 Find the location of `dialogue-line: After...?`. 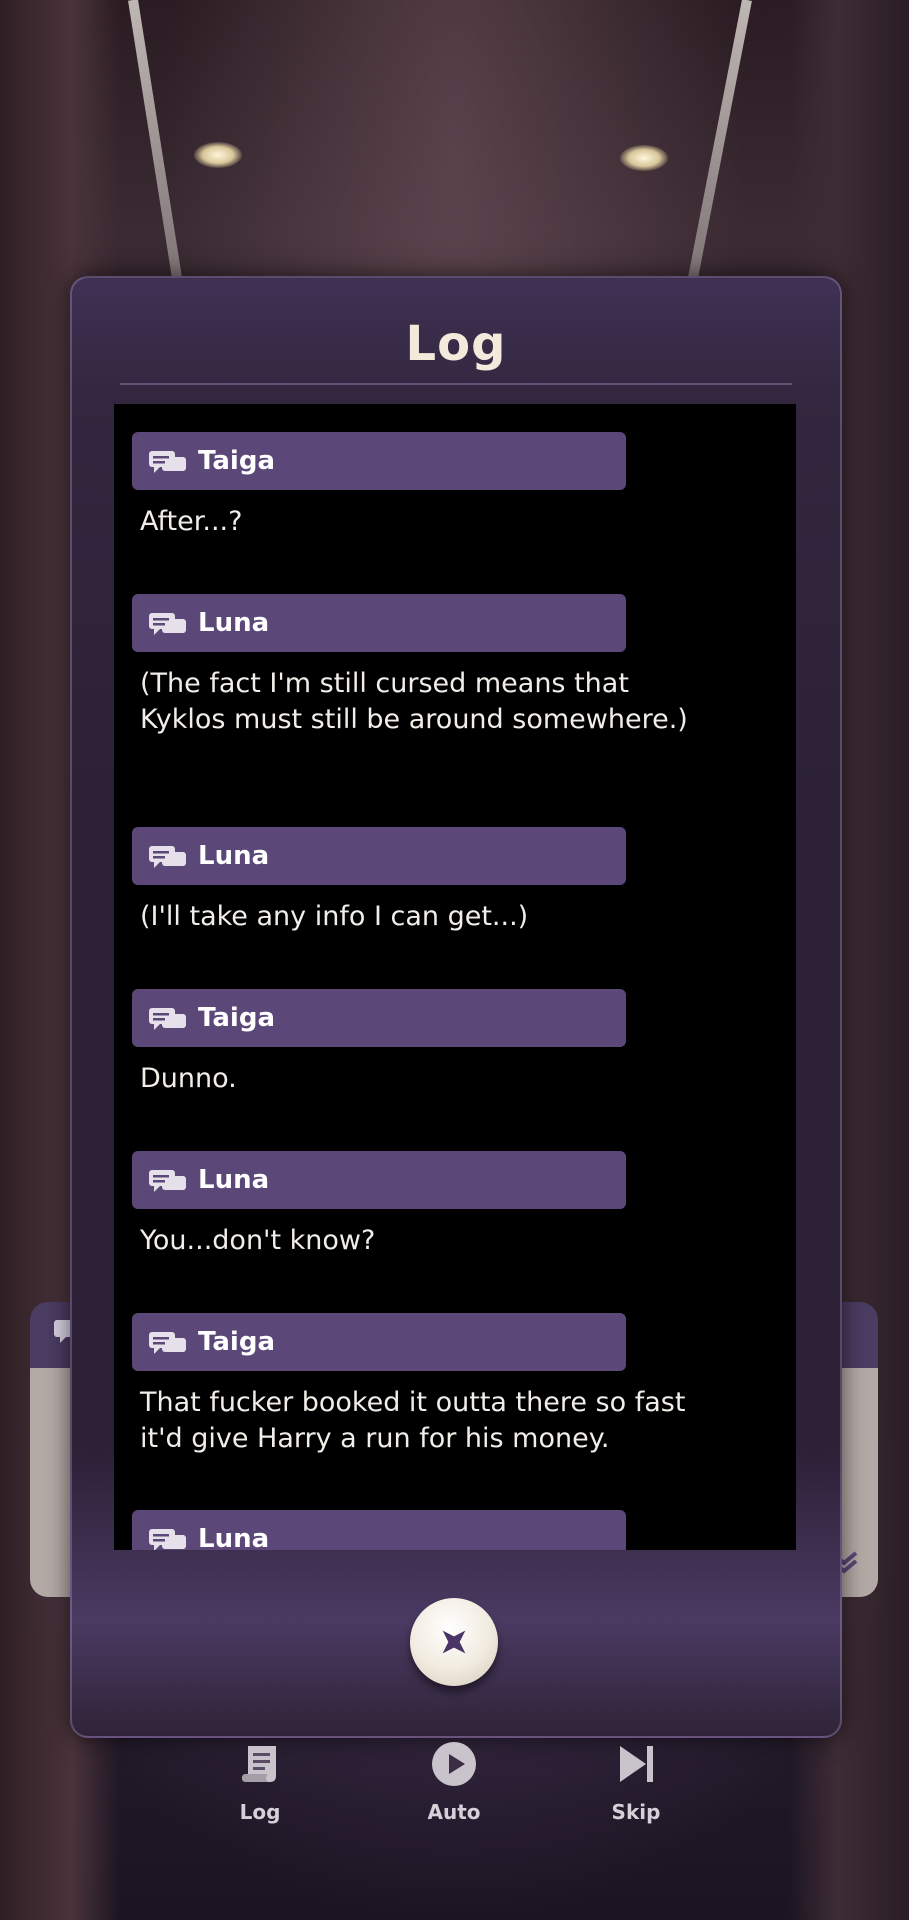

dialogue-line: After...? is located at coordinates (191, 521).